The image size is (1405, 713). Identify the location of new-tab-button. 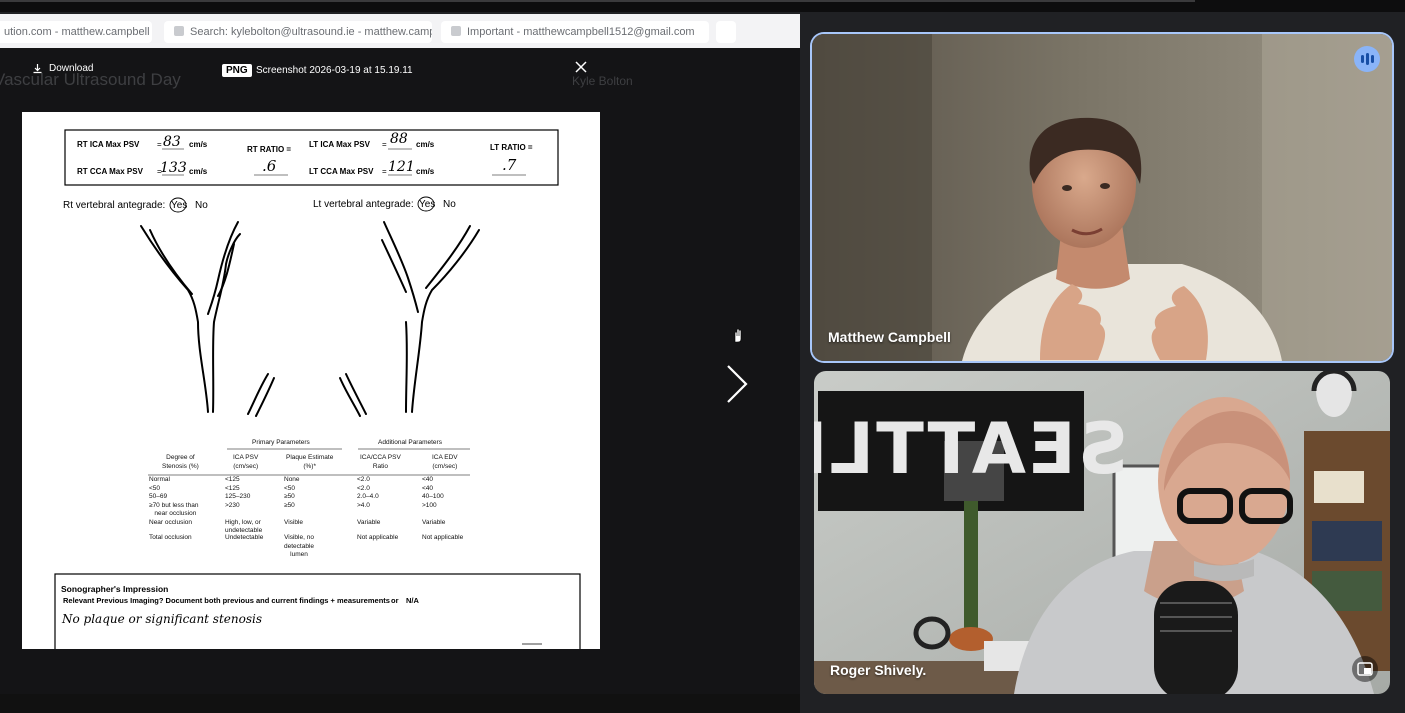
(726, 32).